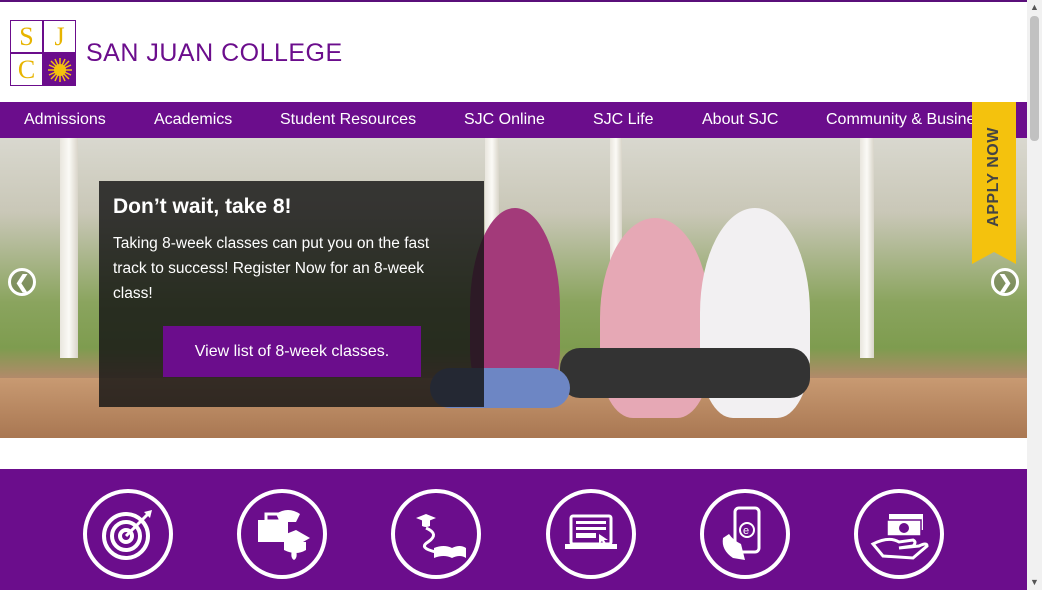  I want to click on prev-glyph: ❮, so click(22, 281).